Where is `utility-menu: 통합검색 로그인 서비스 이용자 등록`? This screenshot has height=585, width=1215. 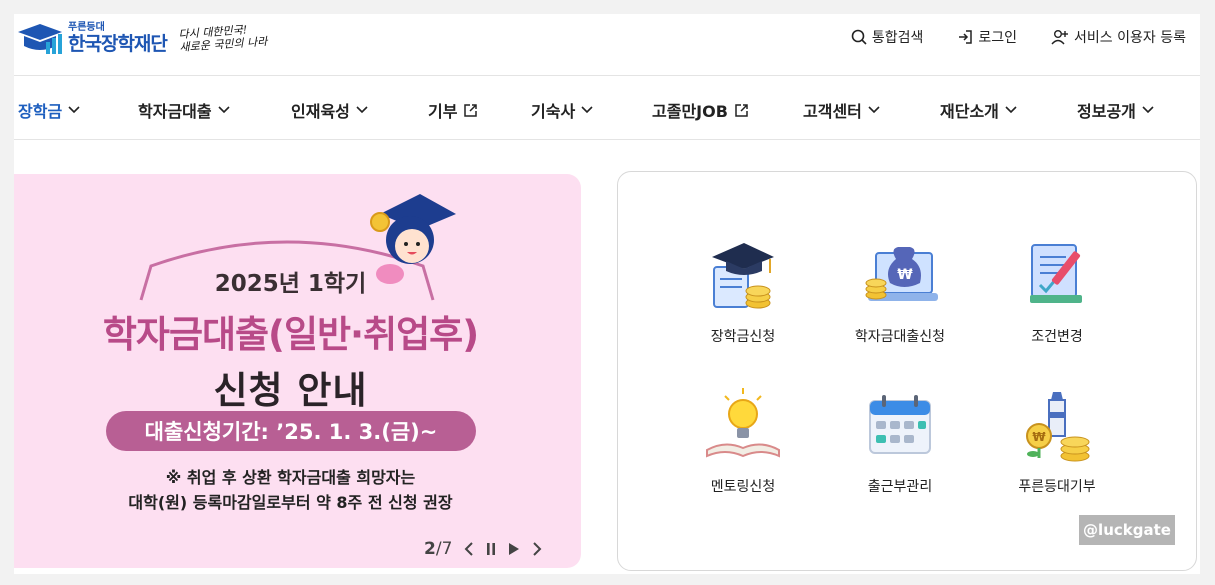
utility-menu: 통합검색 로그인 서비스 이용자 등록 is located at coordinates (1018, 37).